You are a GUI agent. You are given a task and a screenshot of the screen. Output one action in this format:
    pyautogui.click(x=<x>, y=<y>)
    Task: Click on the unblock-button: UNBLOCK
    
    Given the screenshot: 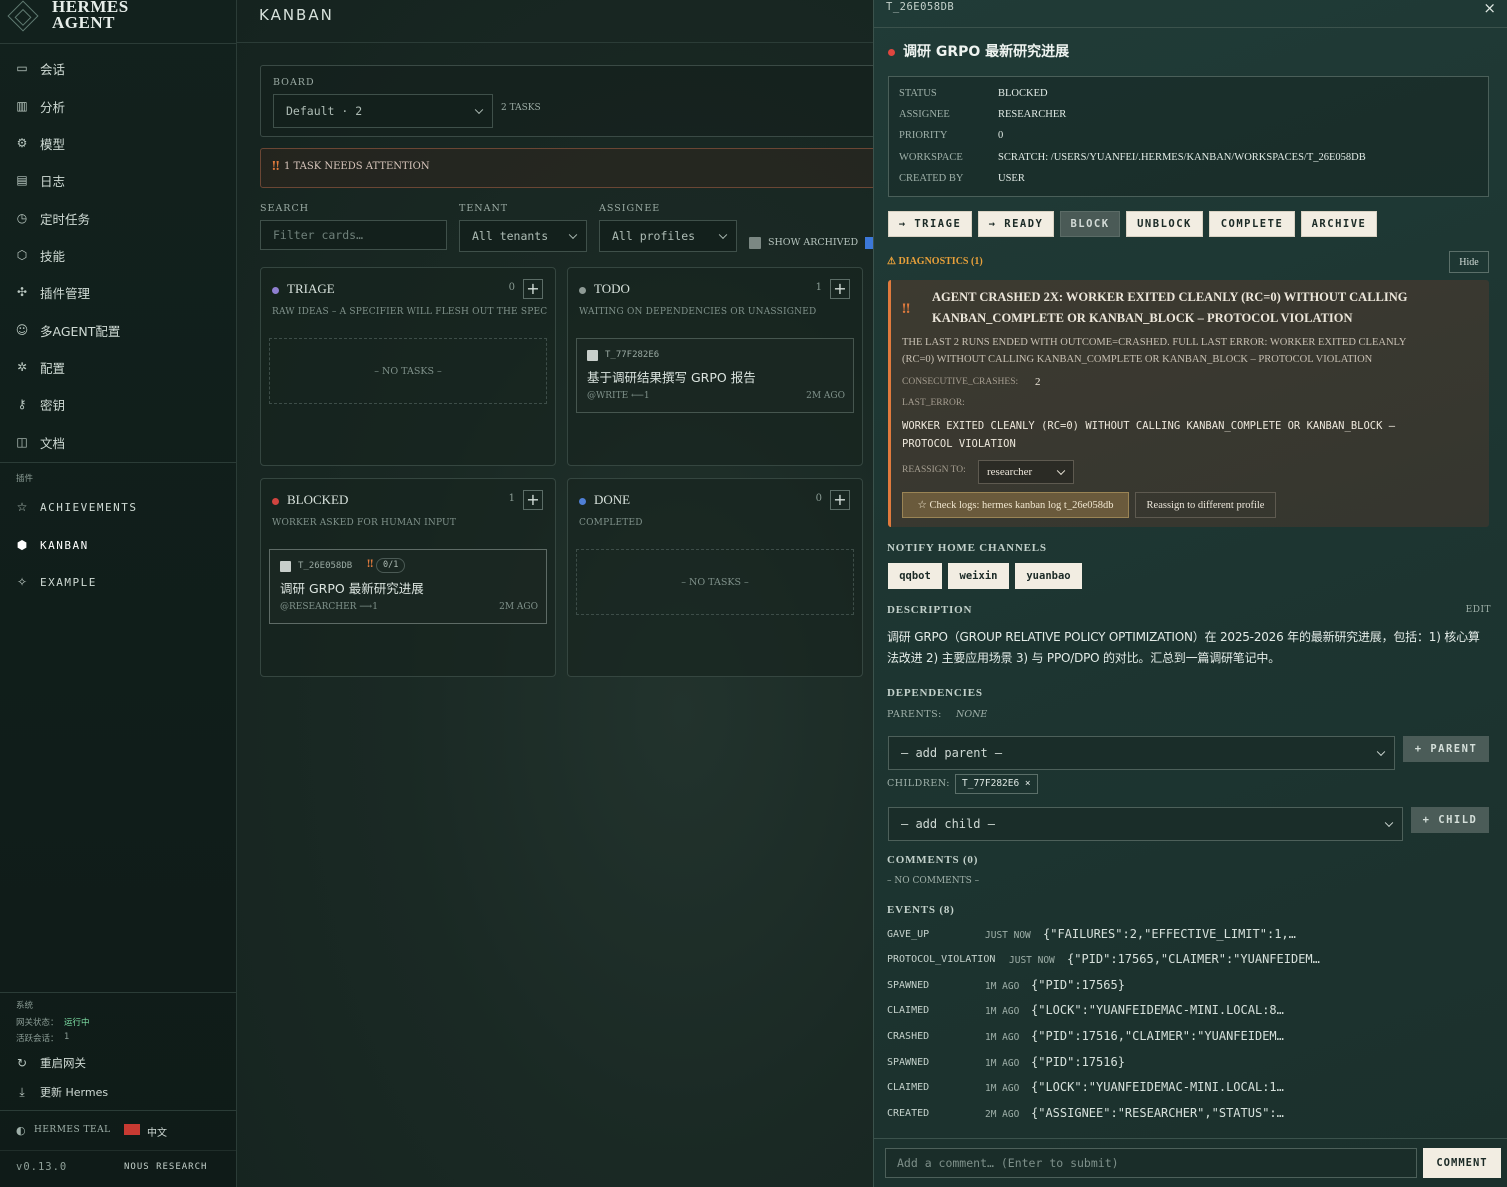 What is the action you would take?
    pyautogui.click(x=1164, y=224)
    